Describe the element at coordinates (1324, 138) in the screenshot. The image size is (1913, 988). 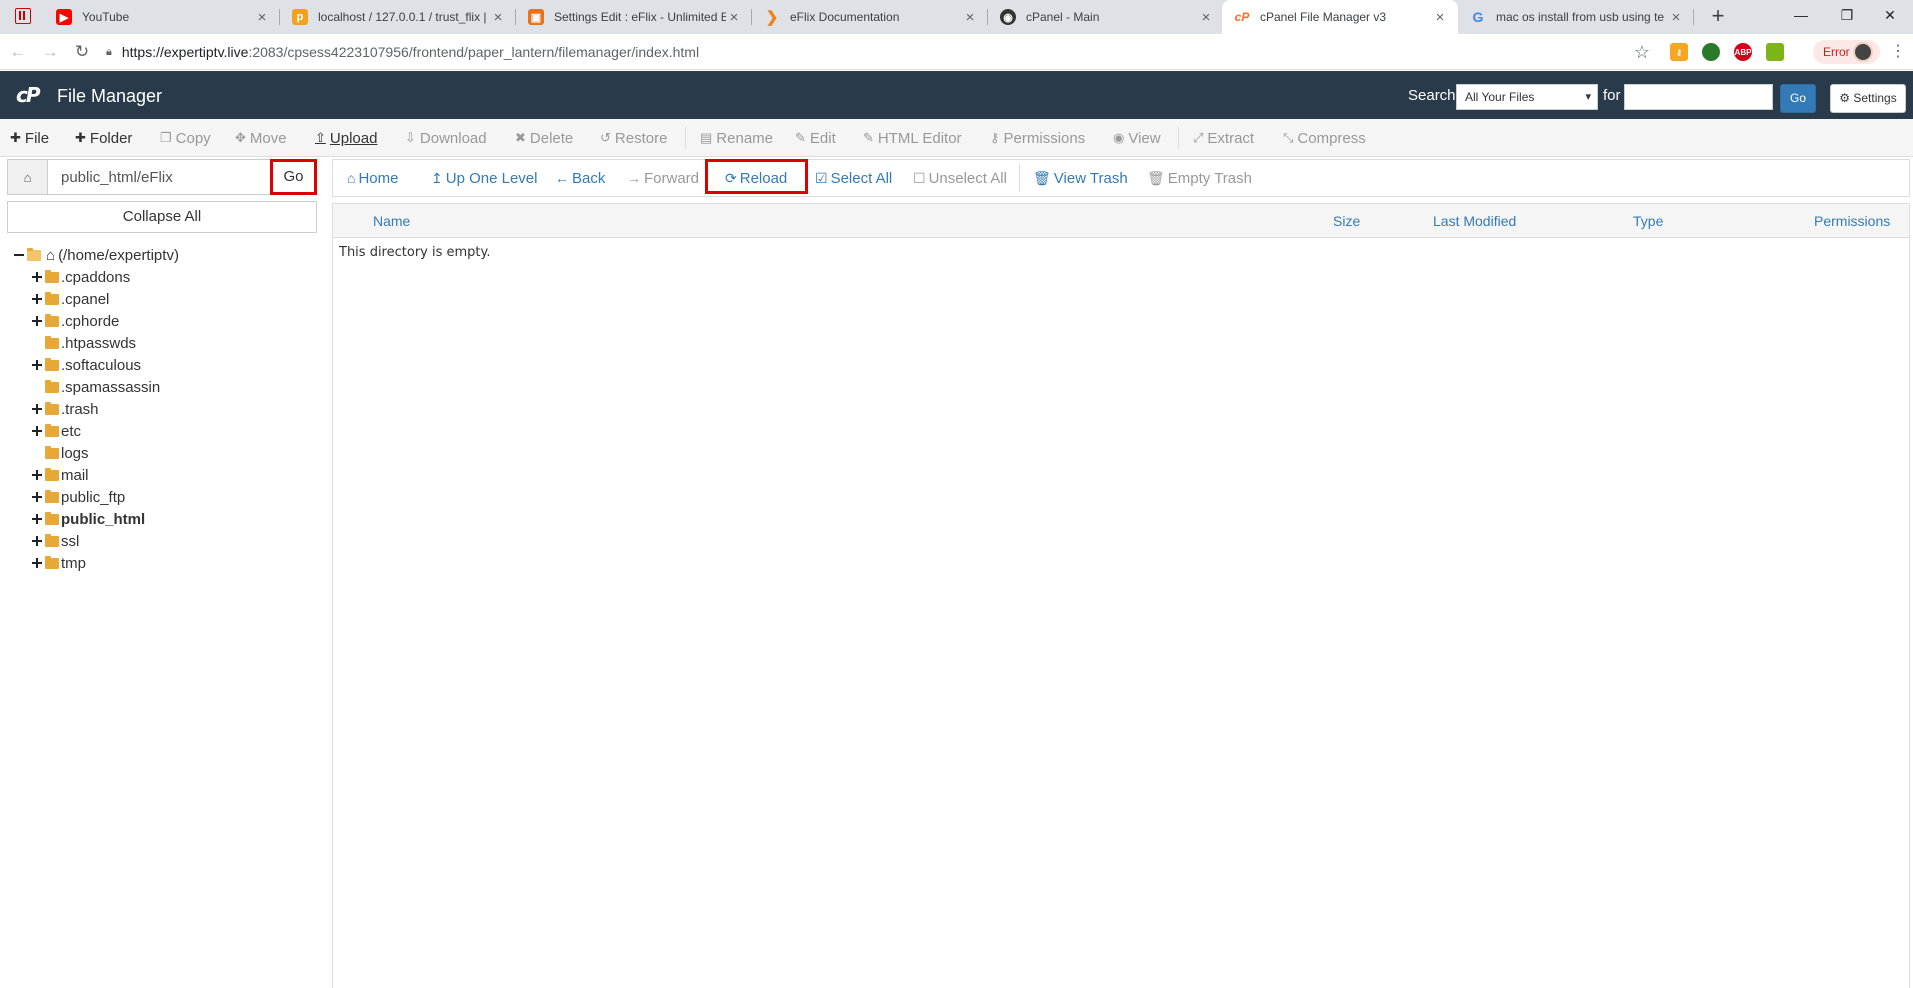
I see `compress-button: ⤡ Compress` at that location.